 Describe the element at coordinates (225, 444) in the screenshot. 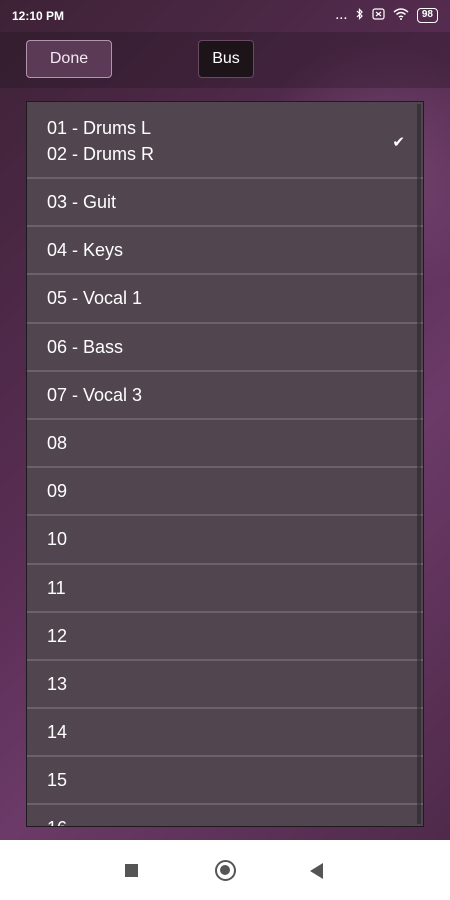

I see `list-item: 08` at that location.